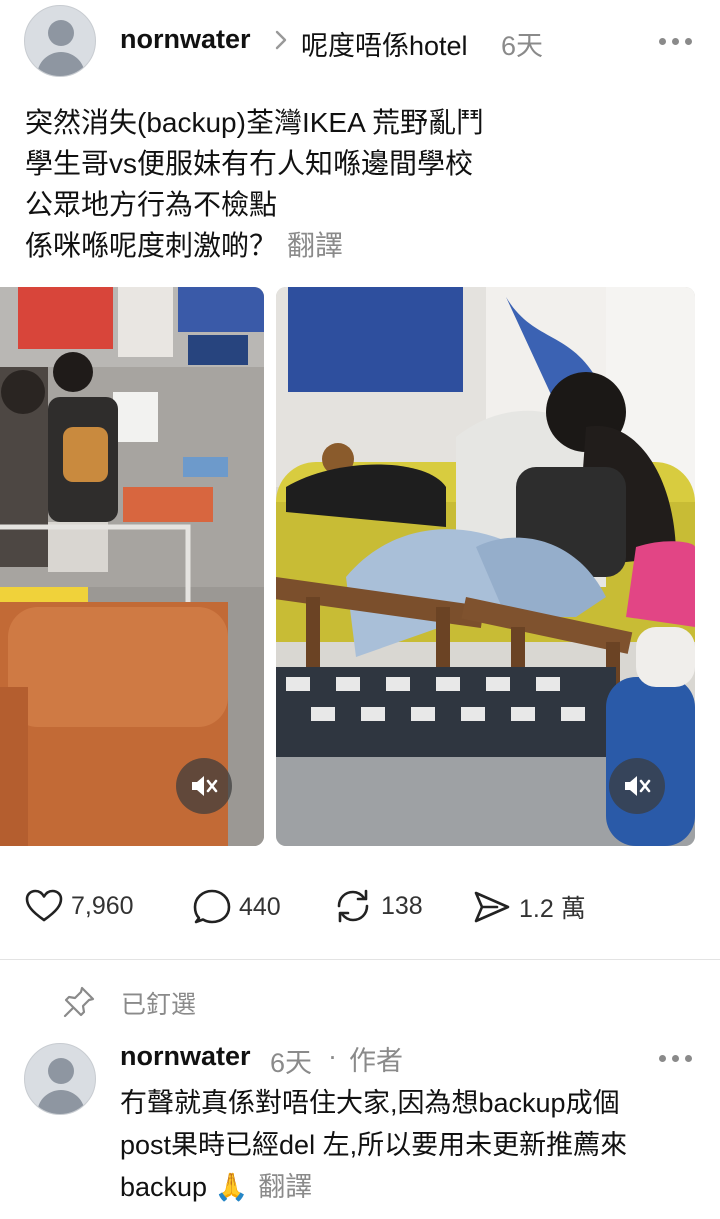 The height and width of the screenshot is (1219, 720). What do you see at coordinates (384, 43) in the screenshot?
I see `community-name: 呢度唔係hotel` at bounding box center [384, 43].